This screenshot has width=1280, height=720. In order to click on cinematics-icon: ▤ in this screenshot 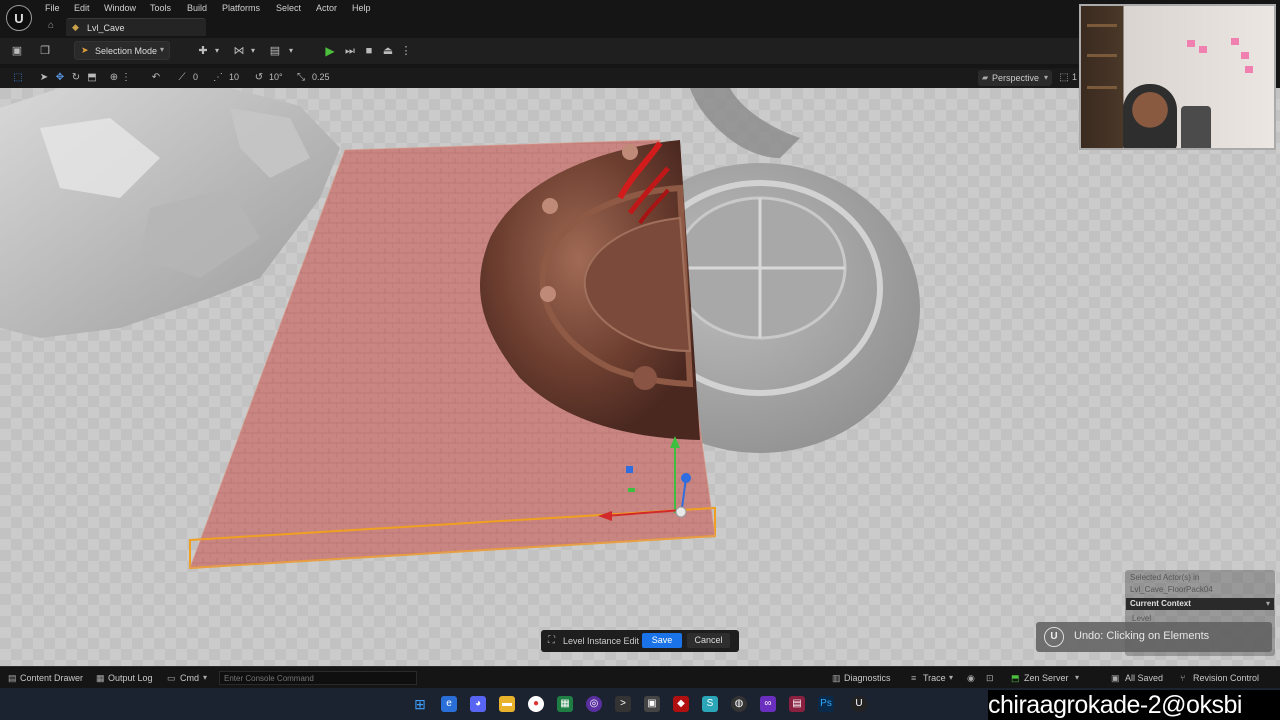, I will do `click(275, 51)`.